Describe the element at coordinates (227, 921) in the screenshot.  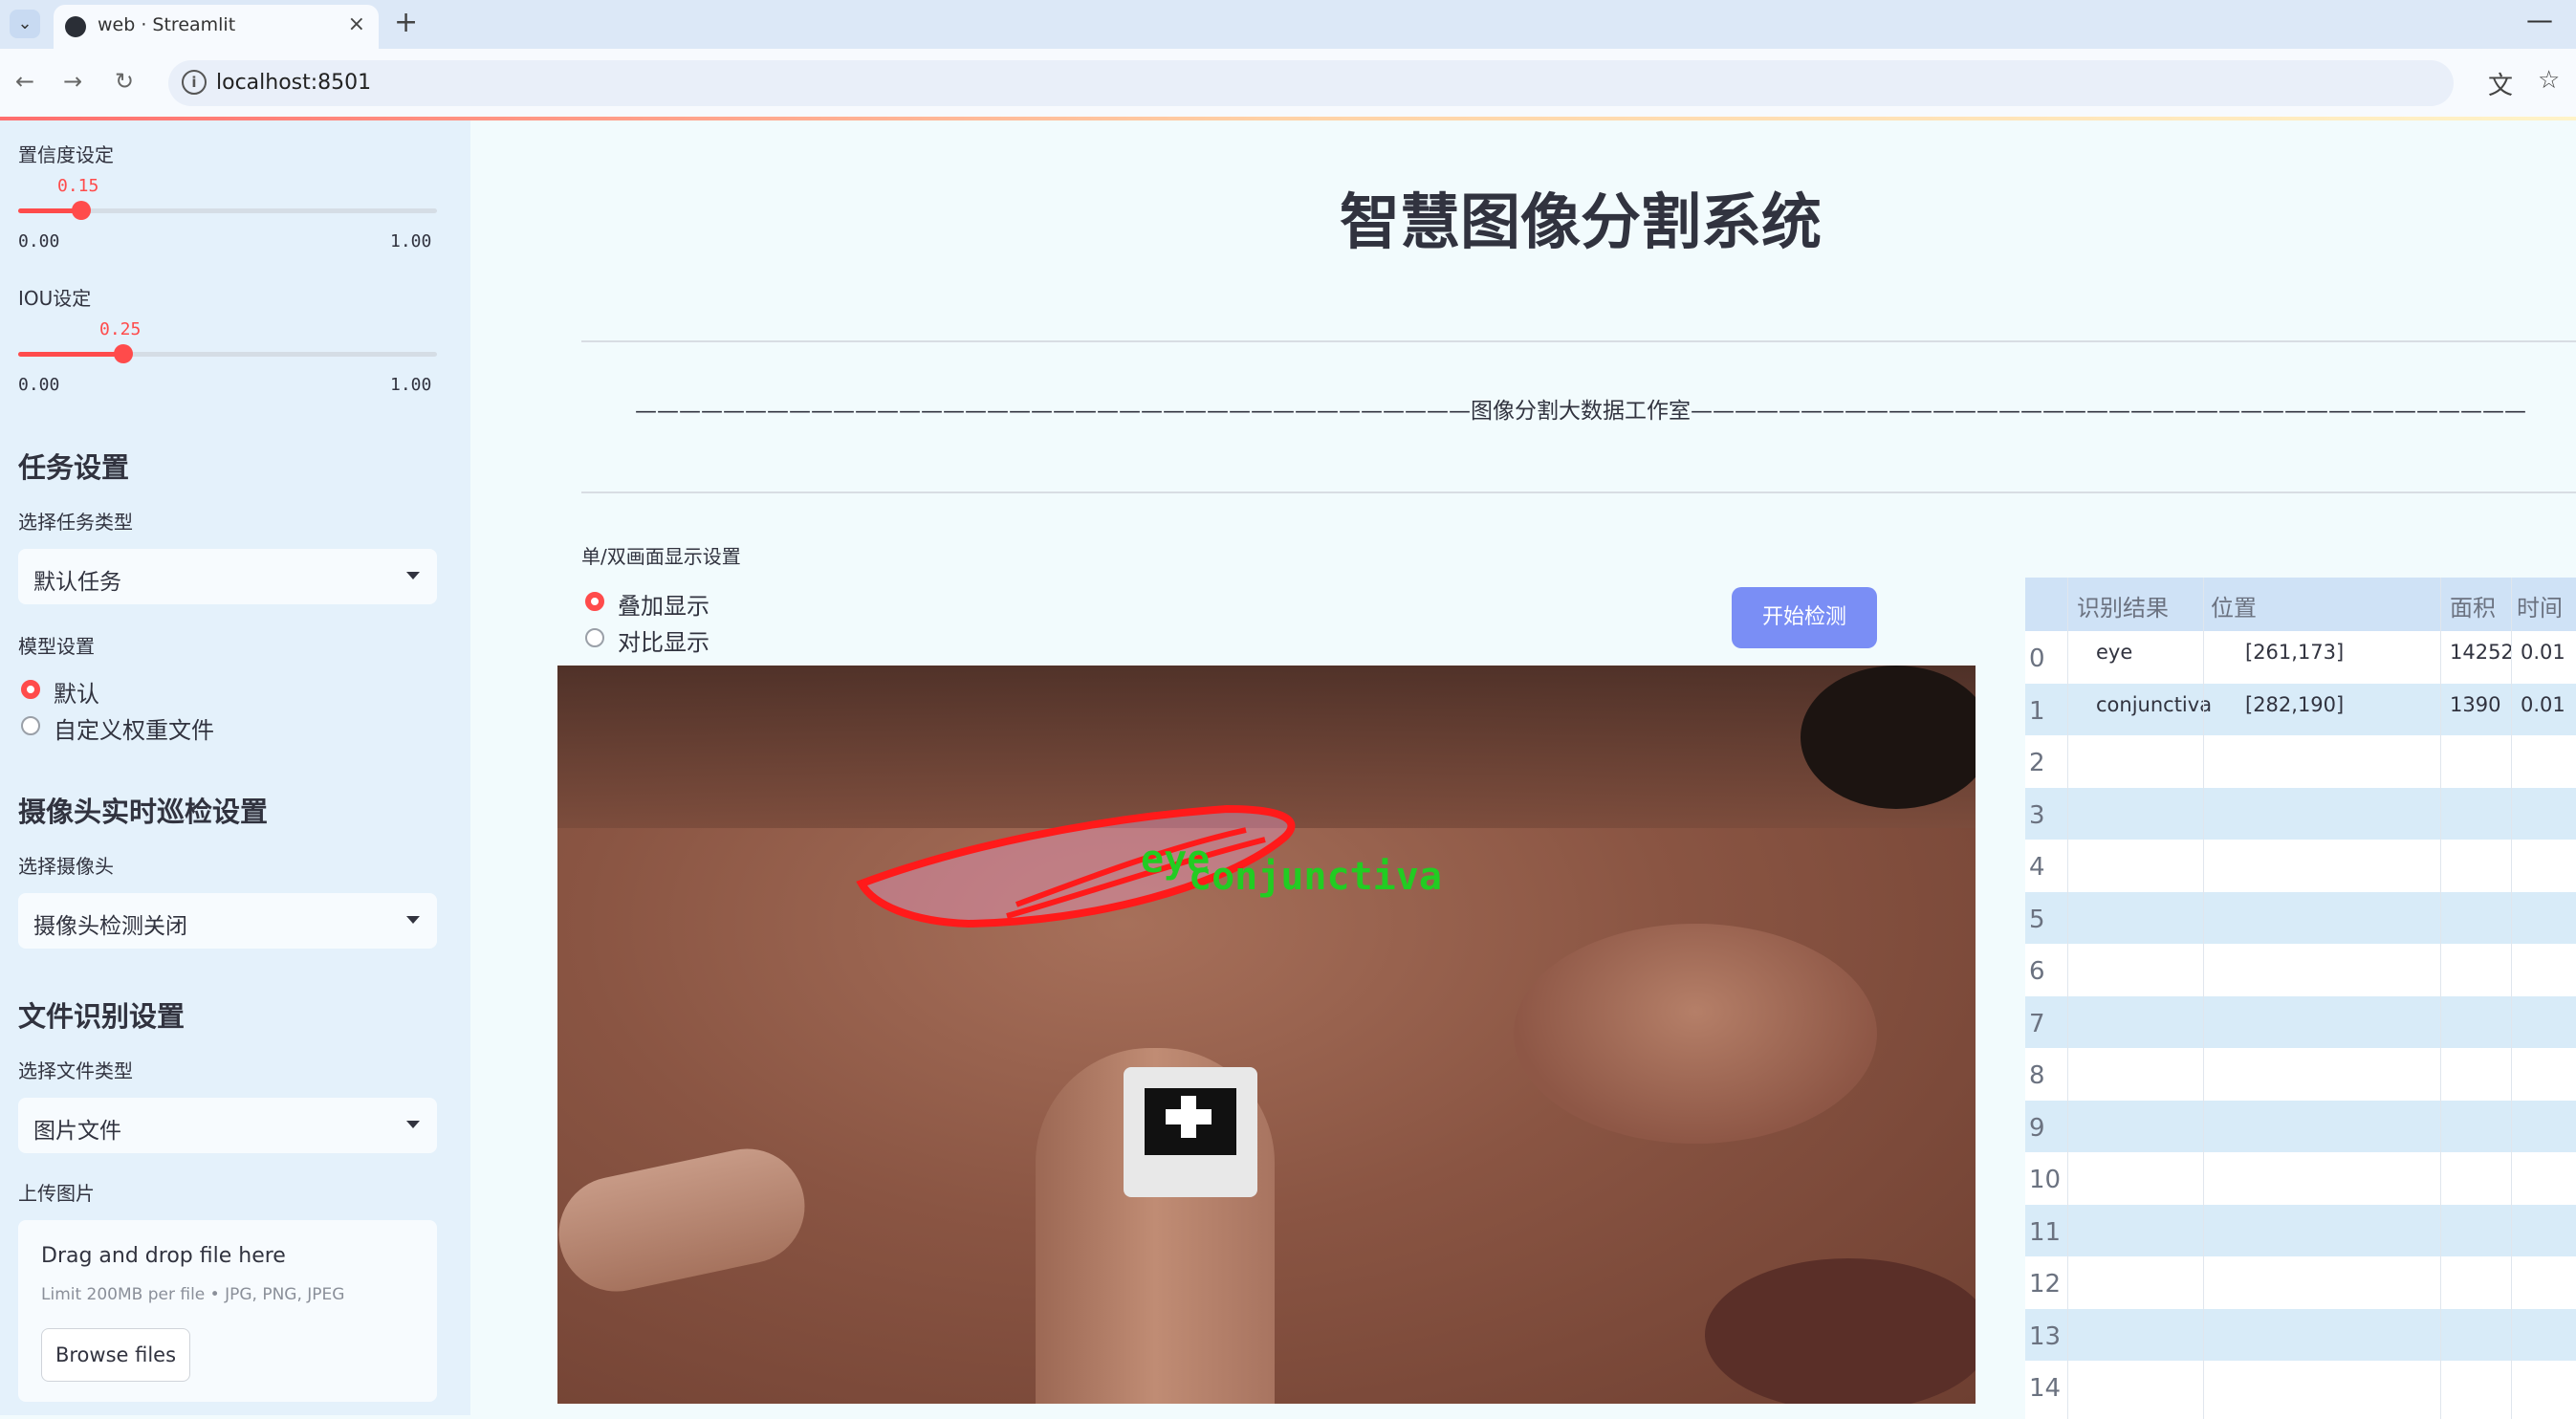
I see `camera-select: 摄像头检测关闭` at that location.